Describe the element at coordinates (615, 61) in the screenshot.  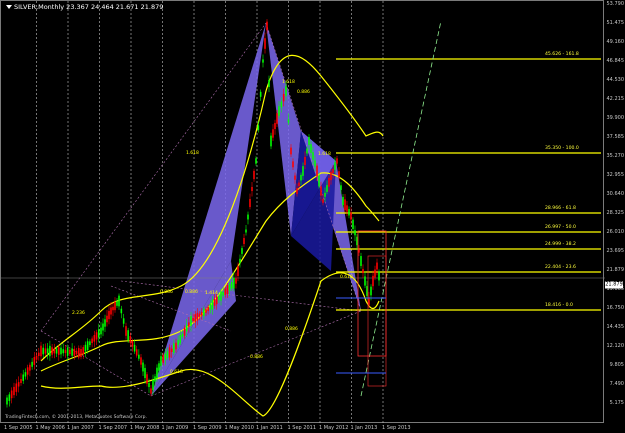
I see `price-tick-label: 46.845` at that location.